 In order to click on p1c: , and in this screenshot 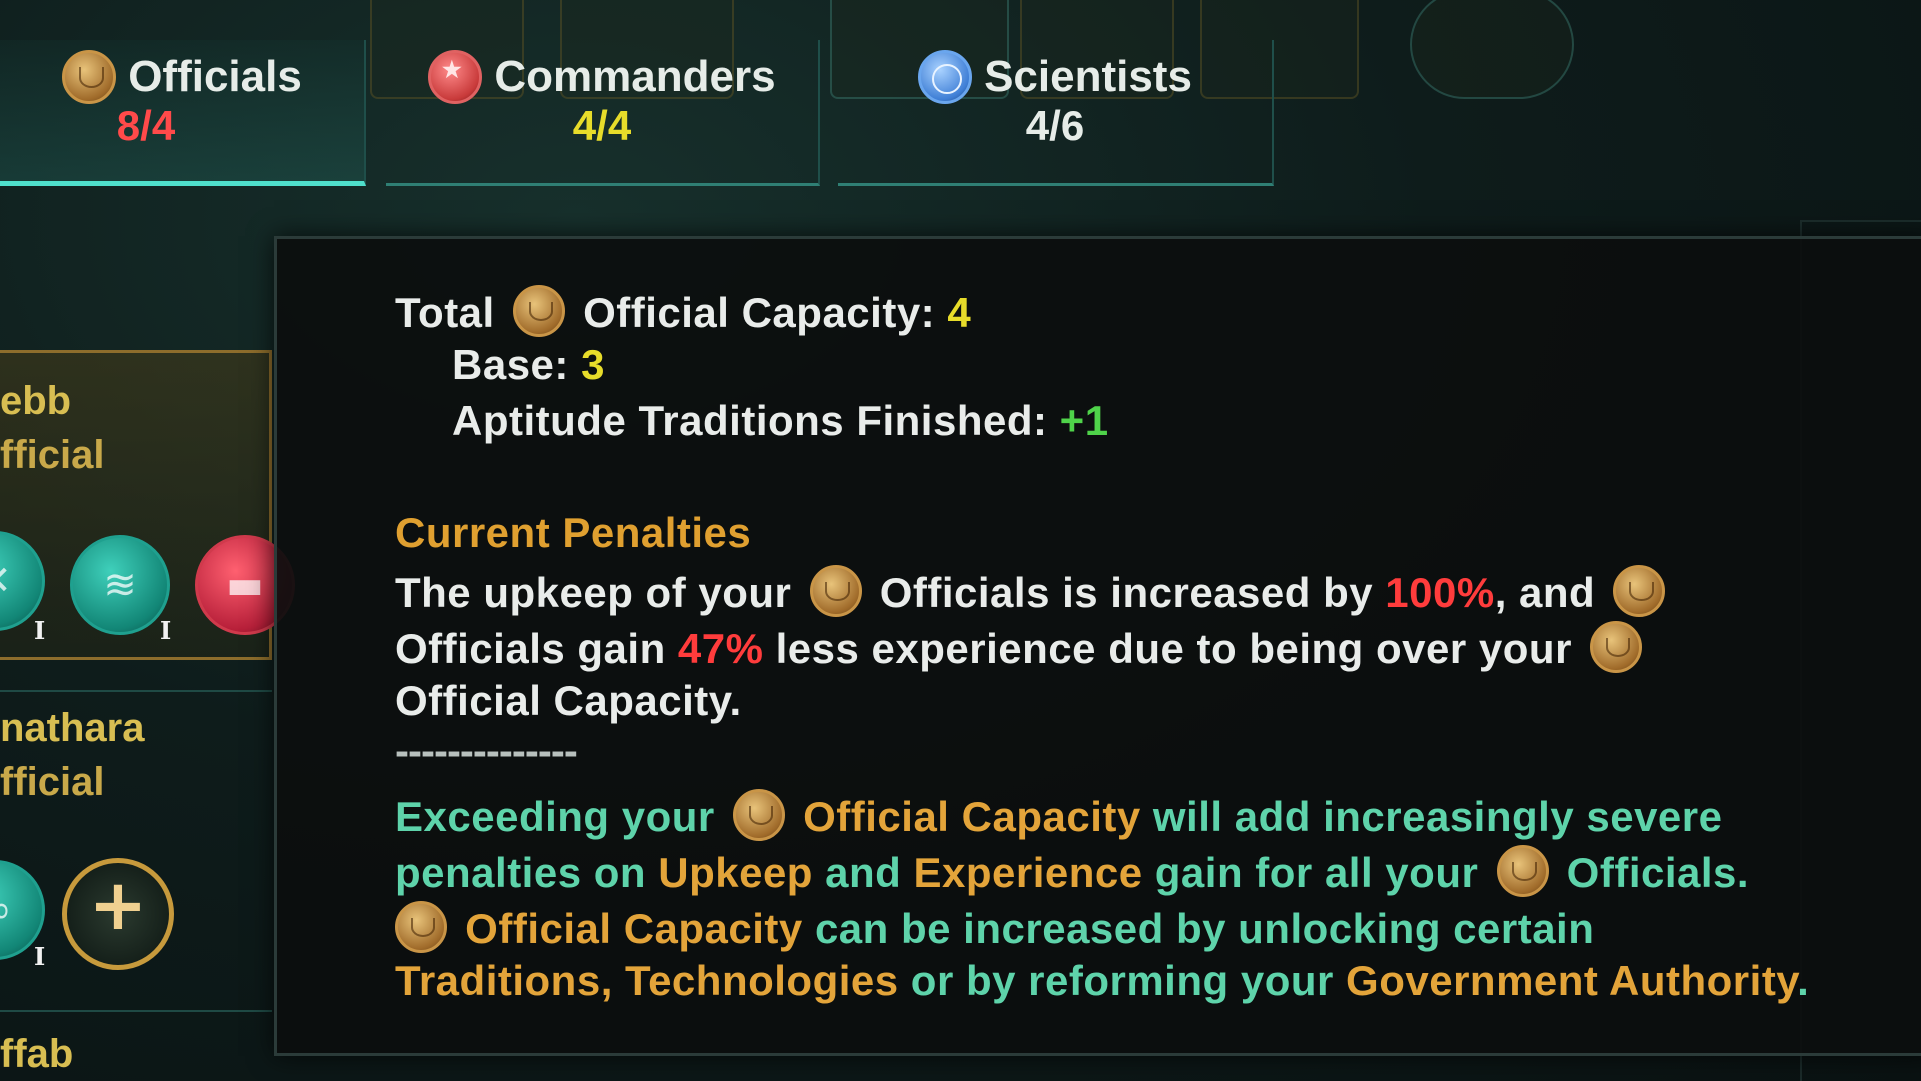, I will do `click(1545, 592)`.